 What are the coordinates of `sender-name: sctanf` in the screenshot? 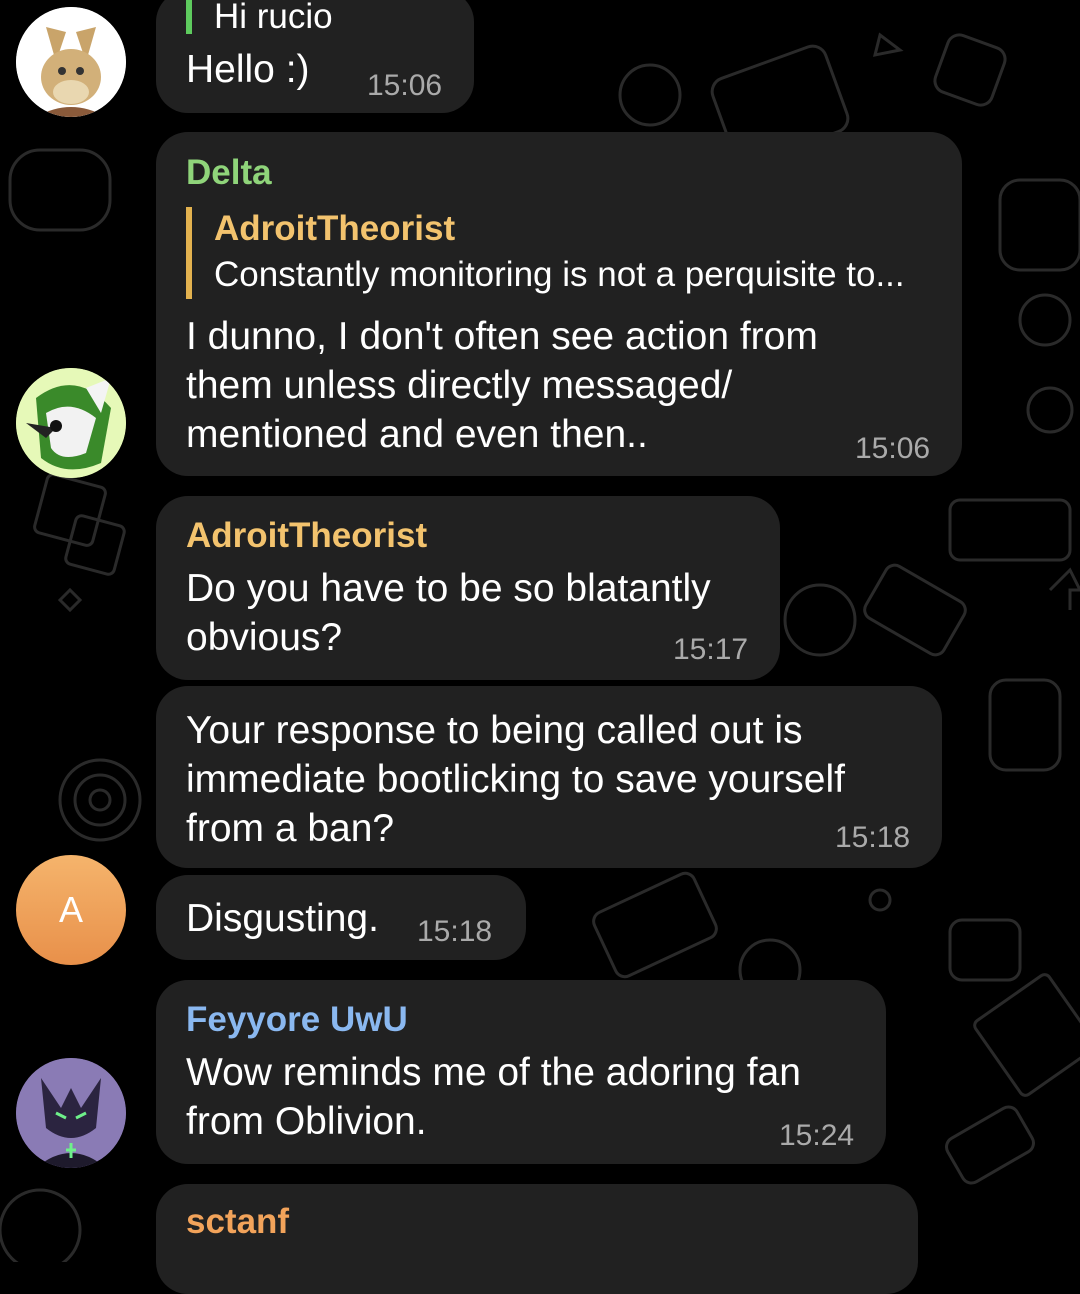 It's located at (237, 1222).